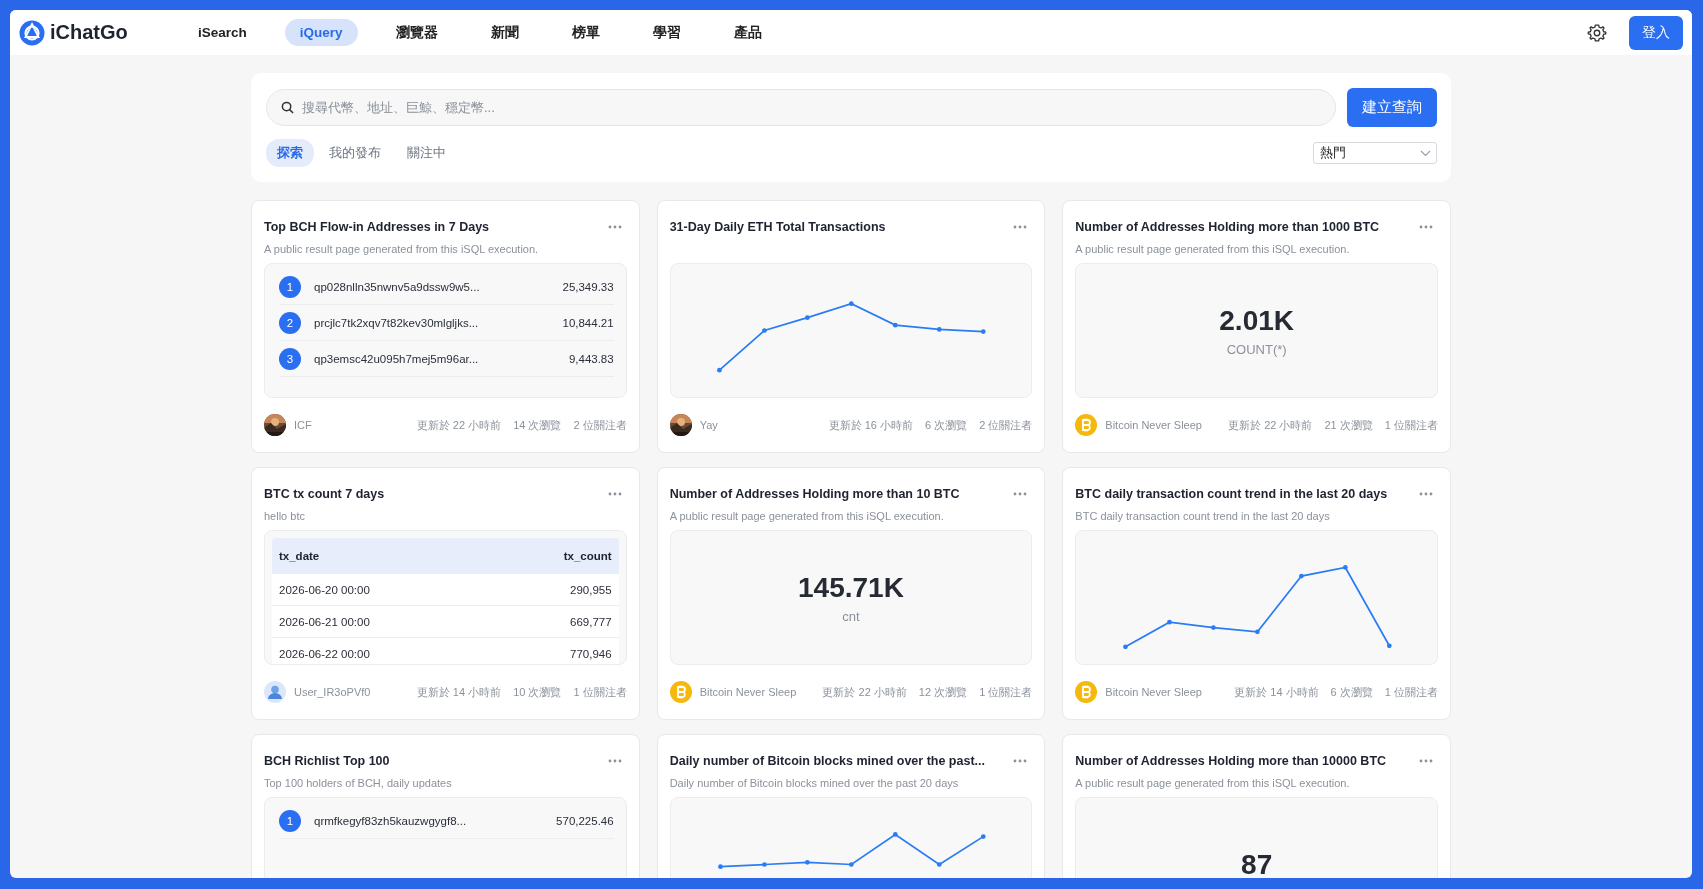  Describe the element at coordinates (290, 358) in the screenshot. I see `rank-badge: 3` at that location.